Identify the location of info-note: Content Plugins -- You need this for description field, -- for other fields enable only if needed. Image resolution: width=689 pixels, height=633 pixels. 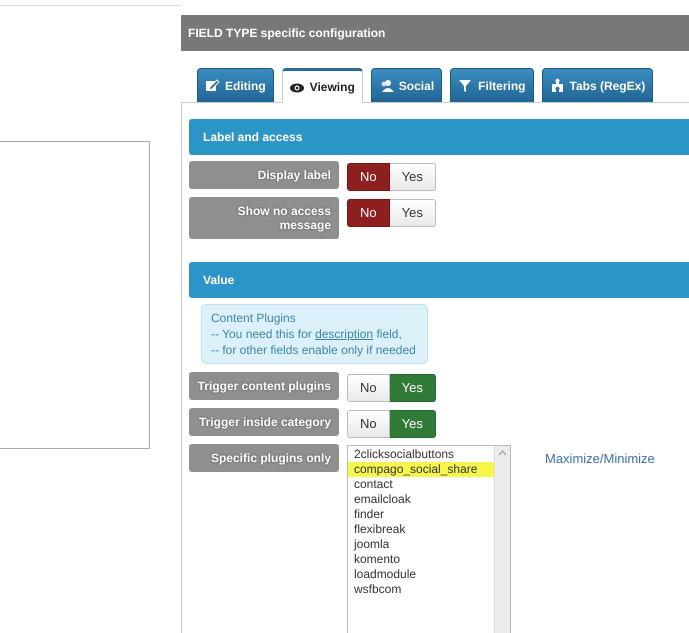
(314, 334).